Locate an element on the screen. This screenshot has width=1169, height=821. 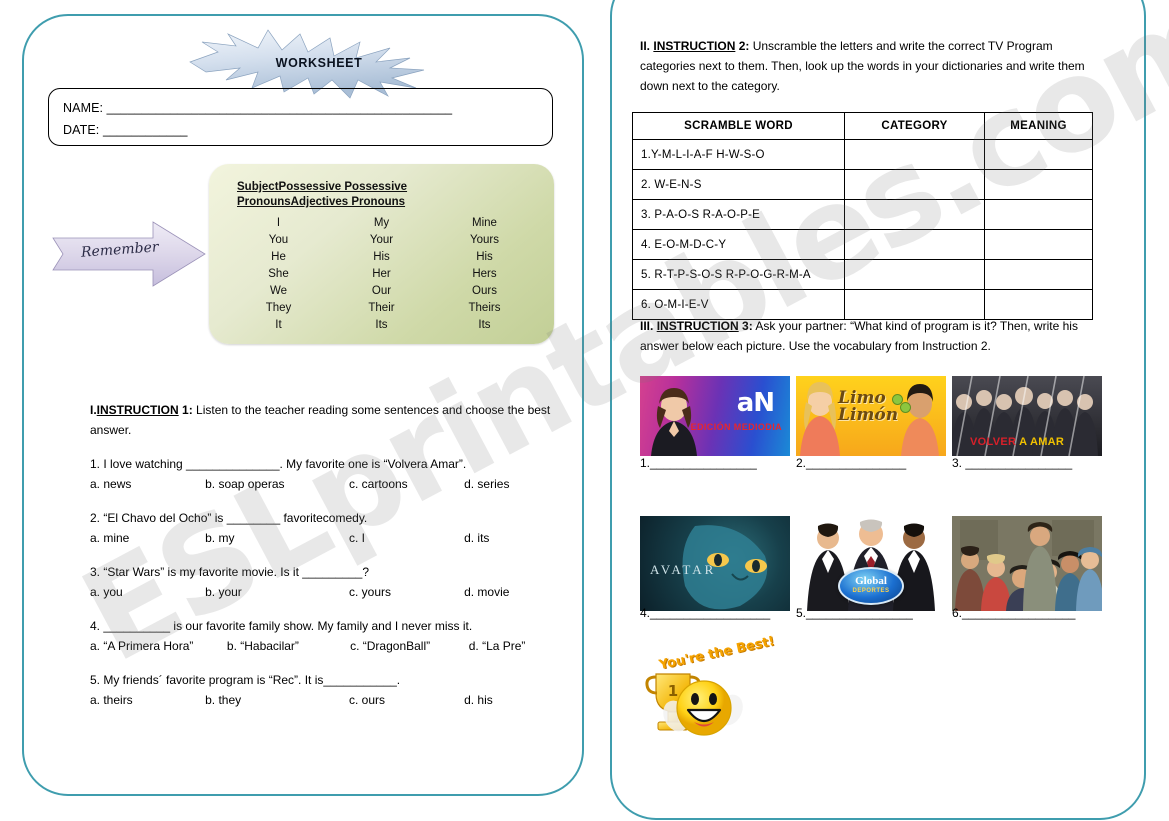
svg-text: 1 is located at coordinates (673, 691).